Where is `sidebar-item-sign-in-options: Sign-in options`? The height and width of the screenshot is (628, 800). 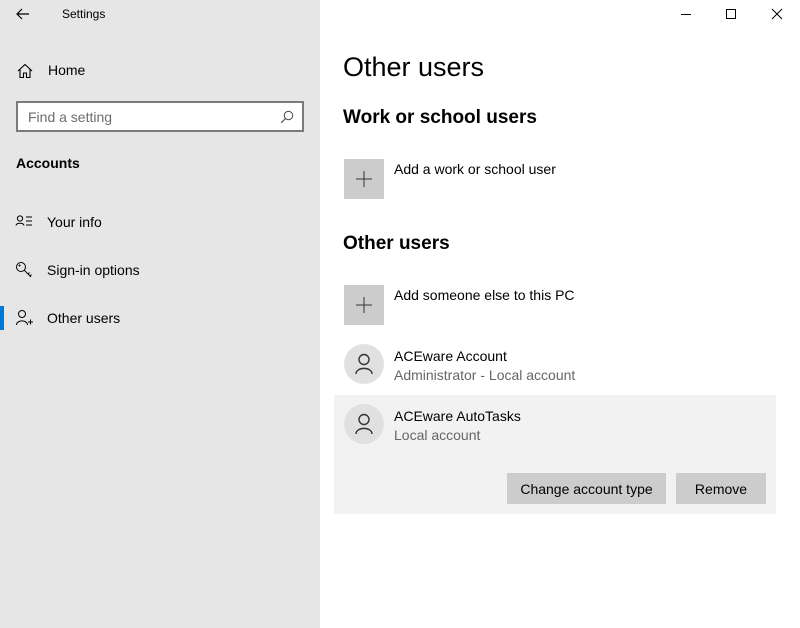 sidebar-item-sign-in-options: Sign-in options is located at coordinates (160, 270).